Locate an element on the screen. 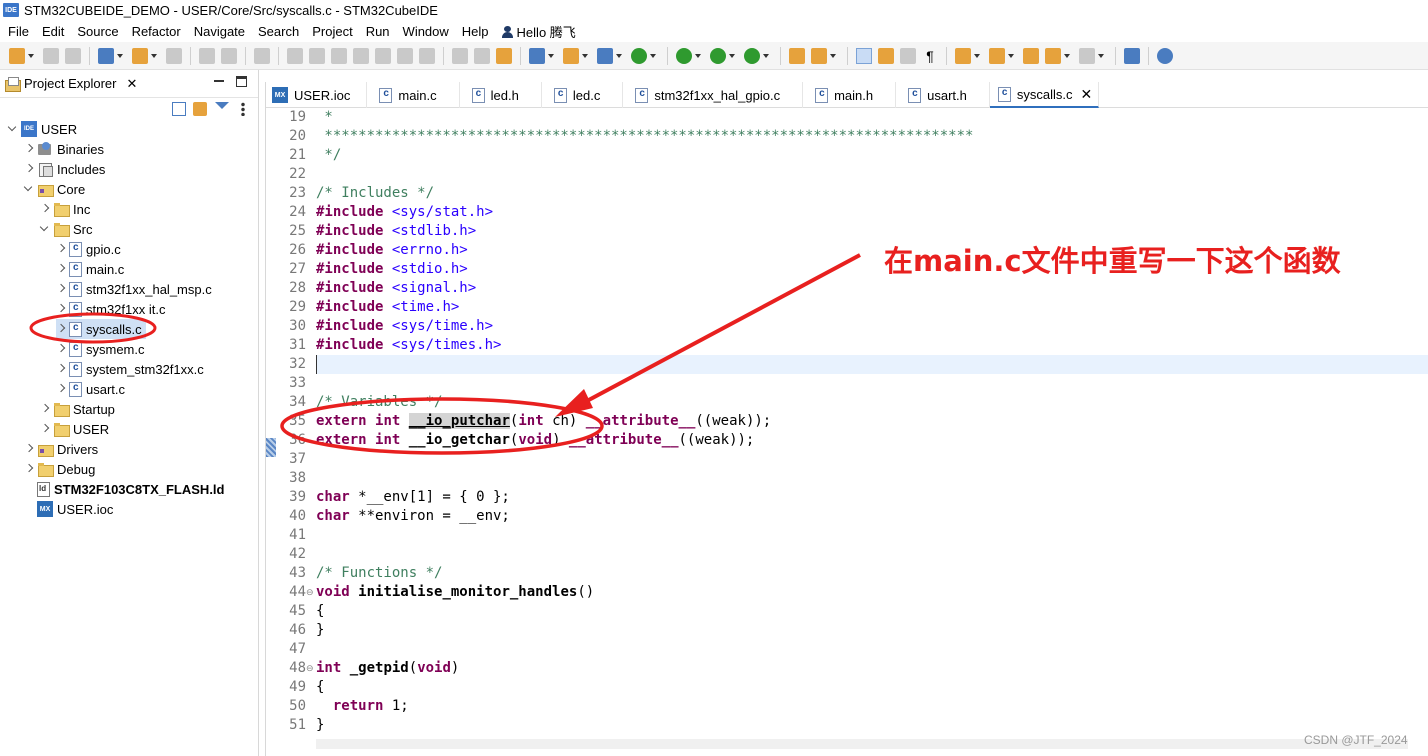 The image size is (1428, 756). tree-item-linker-script: STM32F103C8TX_FLASH.ld is located at coordinates (131, 489).